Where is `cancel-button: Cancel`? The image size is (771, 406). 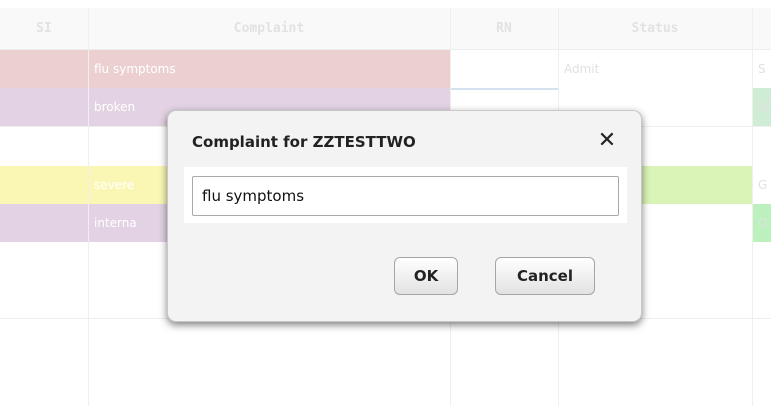
cancel-button: Cancel is located at coordinates (545, 276).